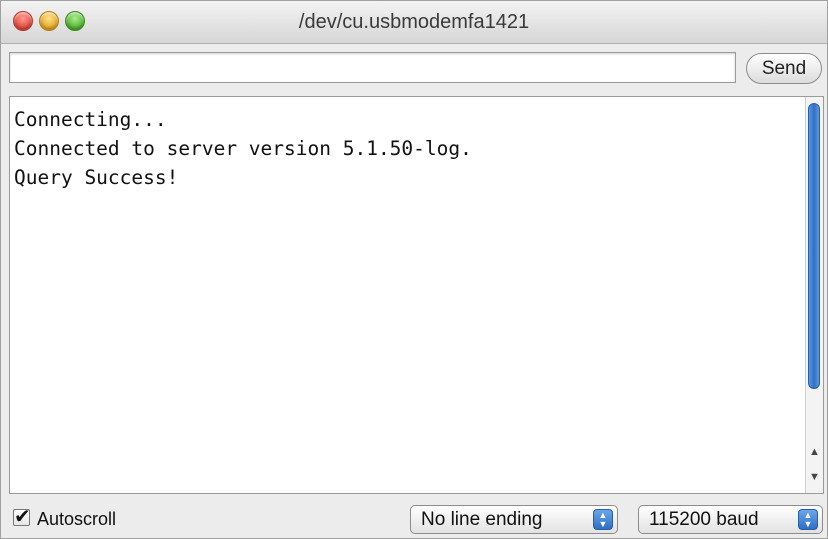 This screenshot has width=828, height=539. Describe the element at coordinates (96, 177) in the screenshot. I see `output-line: Query Success!` at that location.